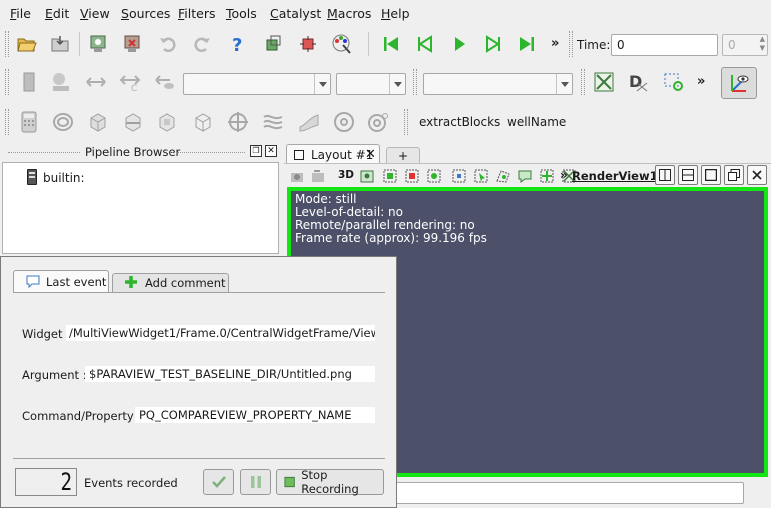 The height and width of the screenshot is (508, 771). I want to click on edit-color-map-icon, so click(61, 82).